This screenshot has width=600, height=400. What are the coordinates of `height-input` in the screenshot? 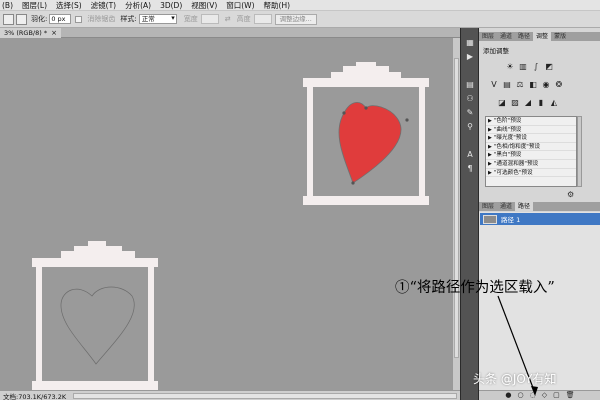 It's located at (262, 19).